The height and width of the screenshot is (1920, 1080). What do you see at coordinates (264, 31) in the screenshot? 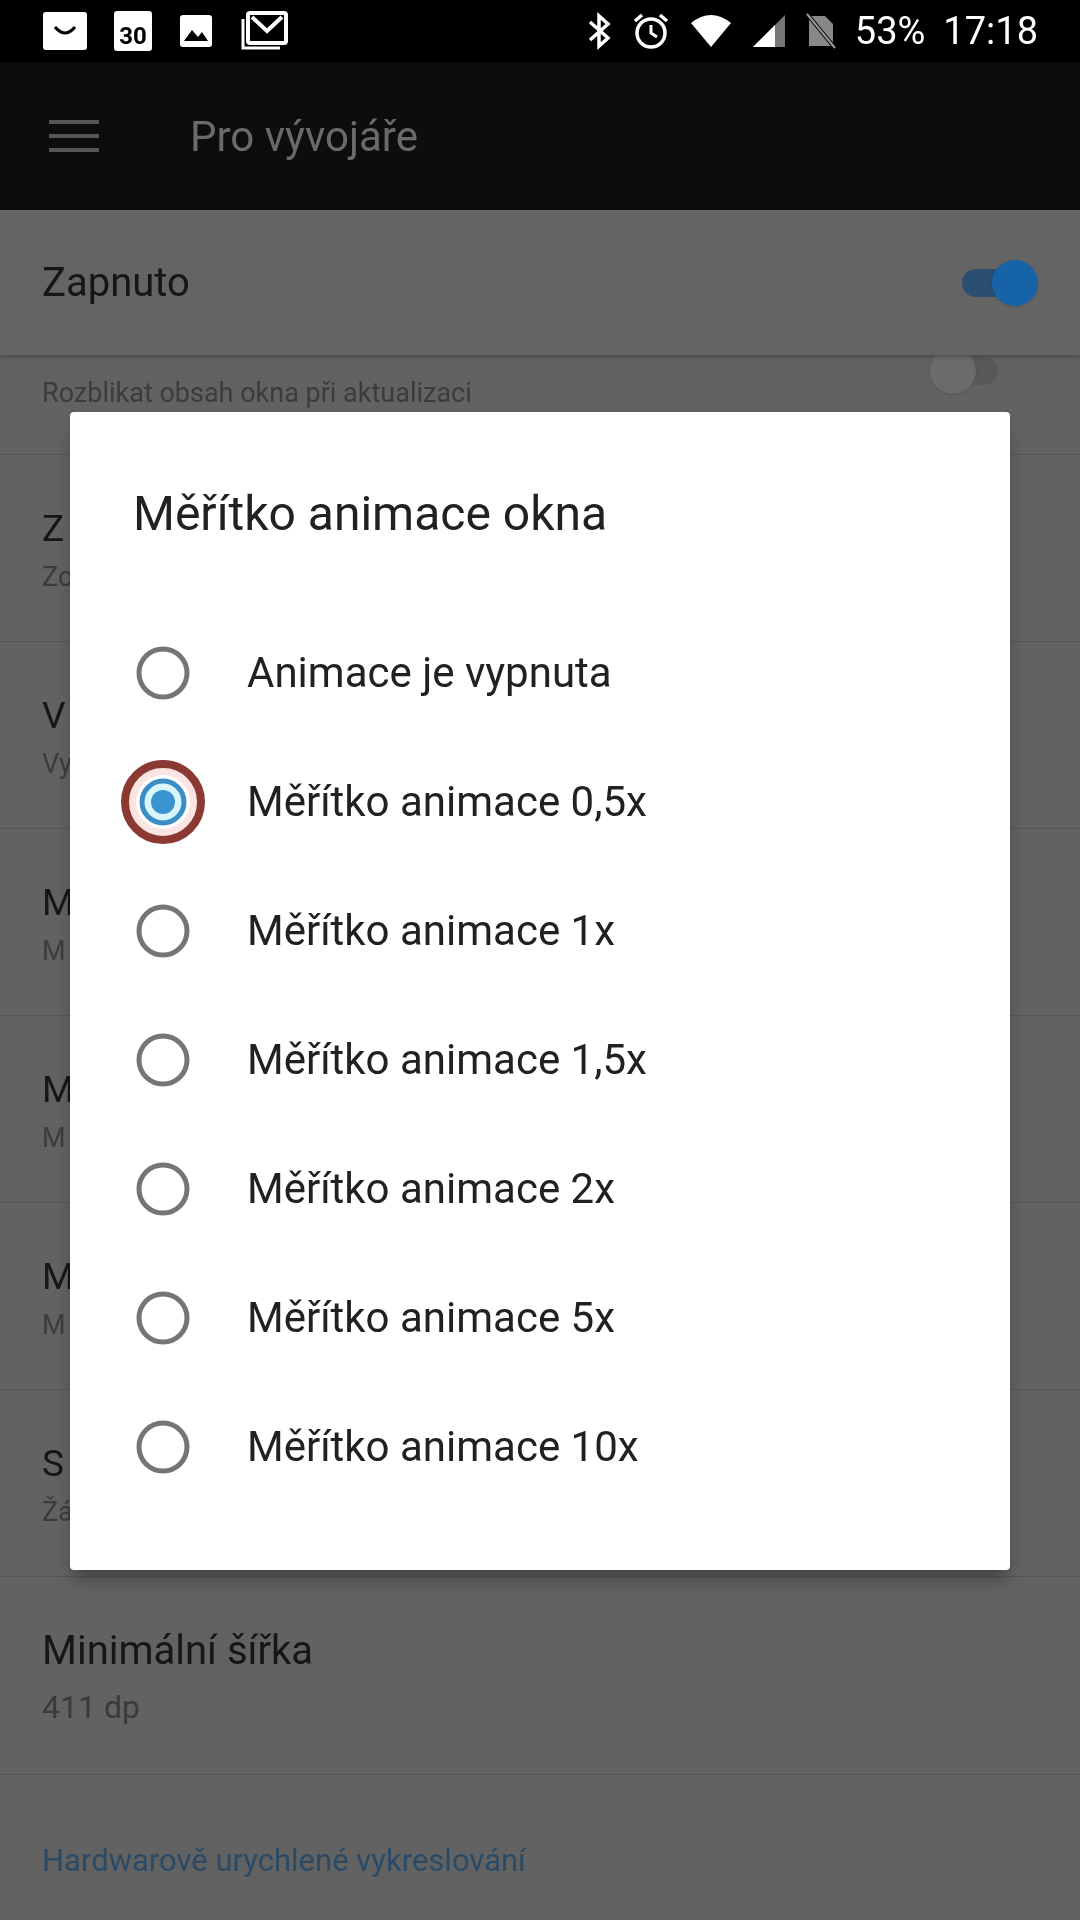
I see `mail-icon` at bounding box center [264, 31].